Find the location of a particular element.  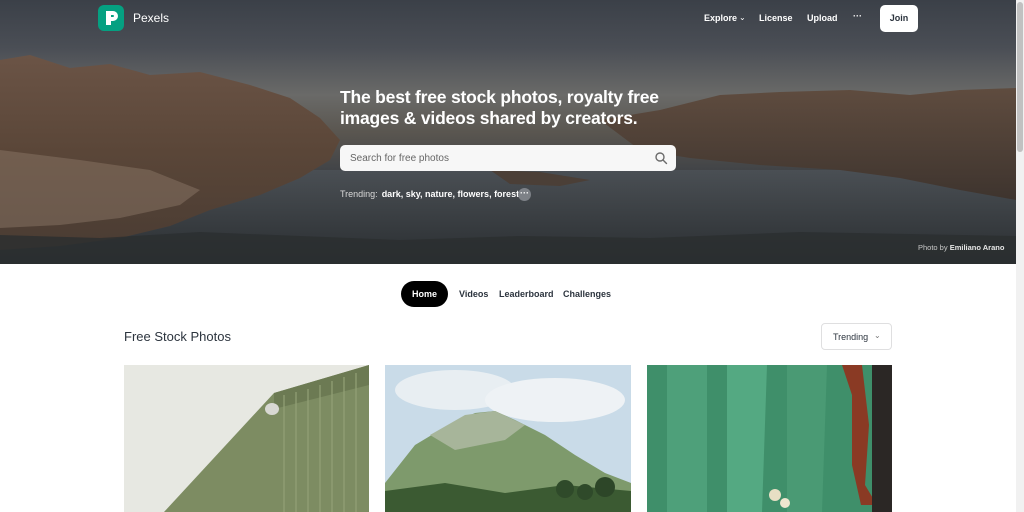

search-bar is located at coordinates (508, 158).